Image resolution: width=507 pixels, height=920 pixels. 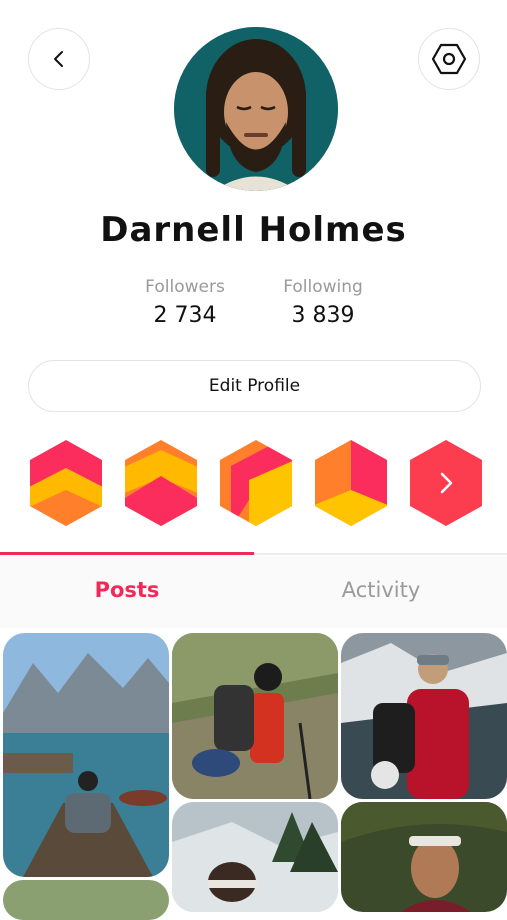 I want to click on post-photo-hiker-red, so click(x=255, y=716).